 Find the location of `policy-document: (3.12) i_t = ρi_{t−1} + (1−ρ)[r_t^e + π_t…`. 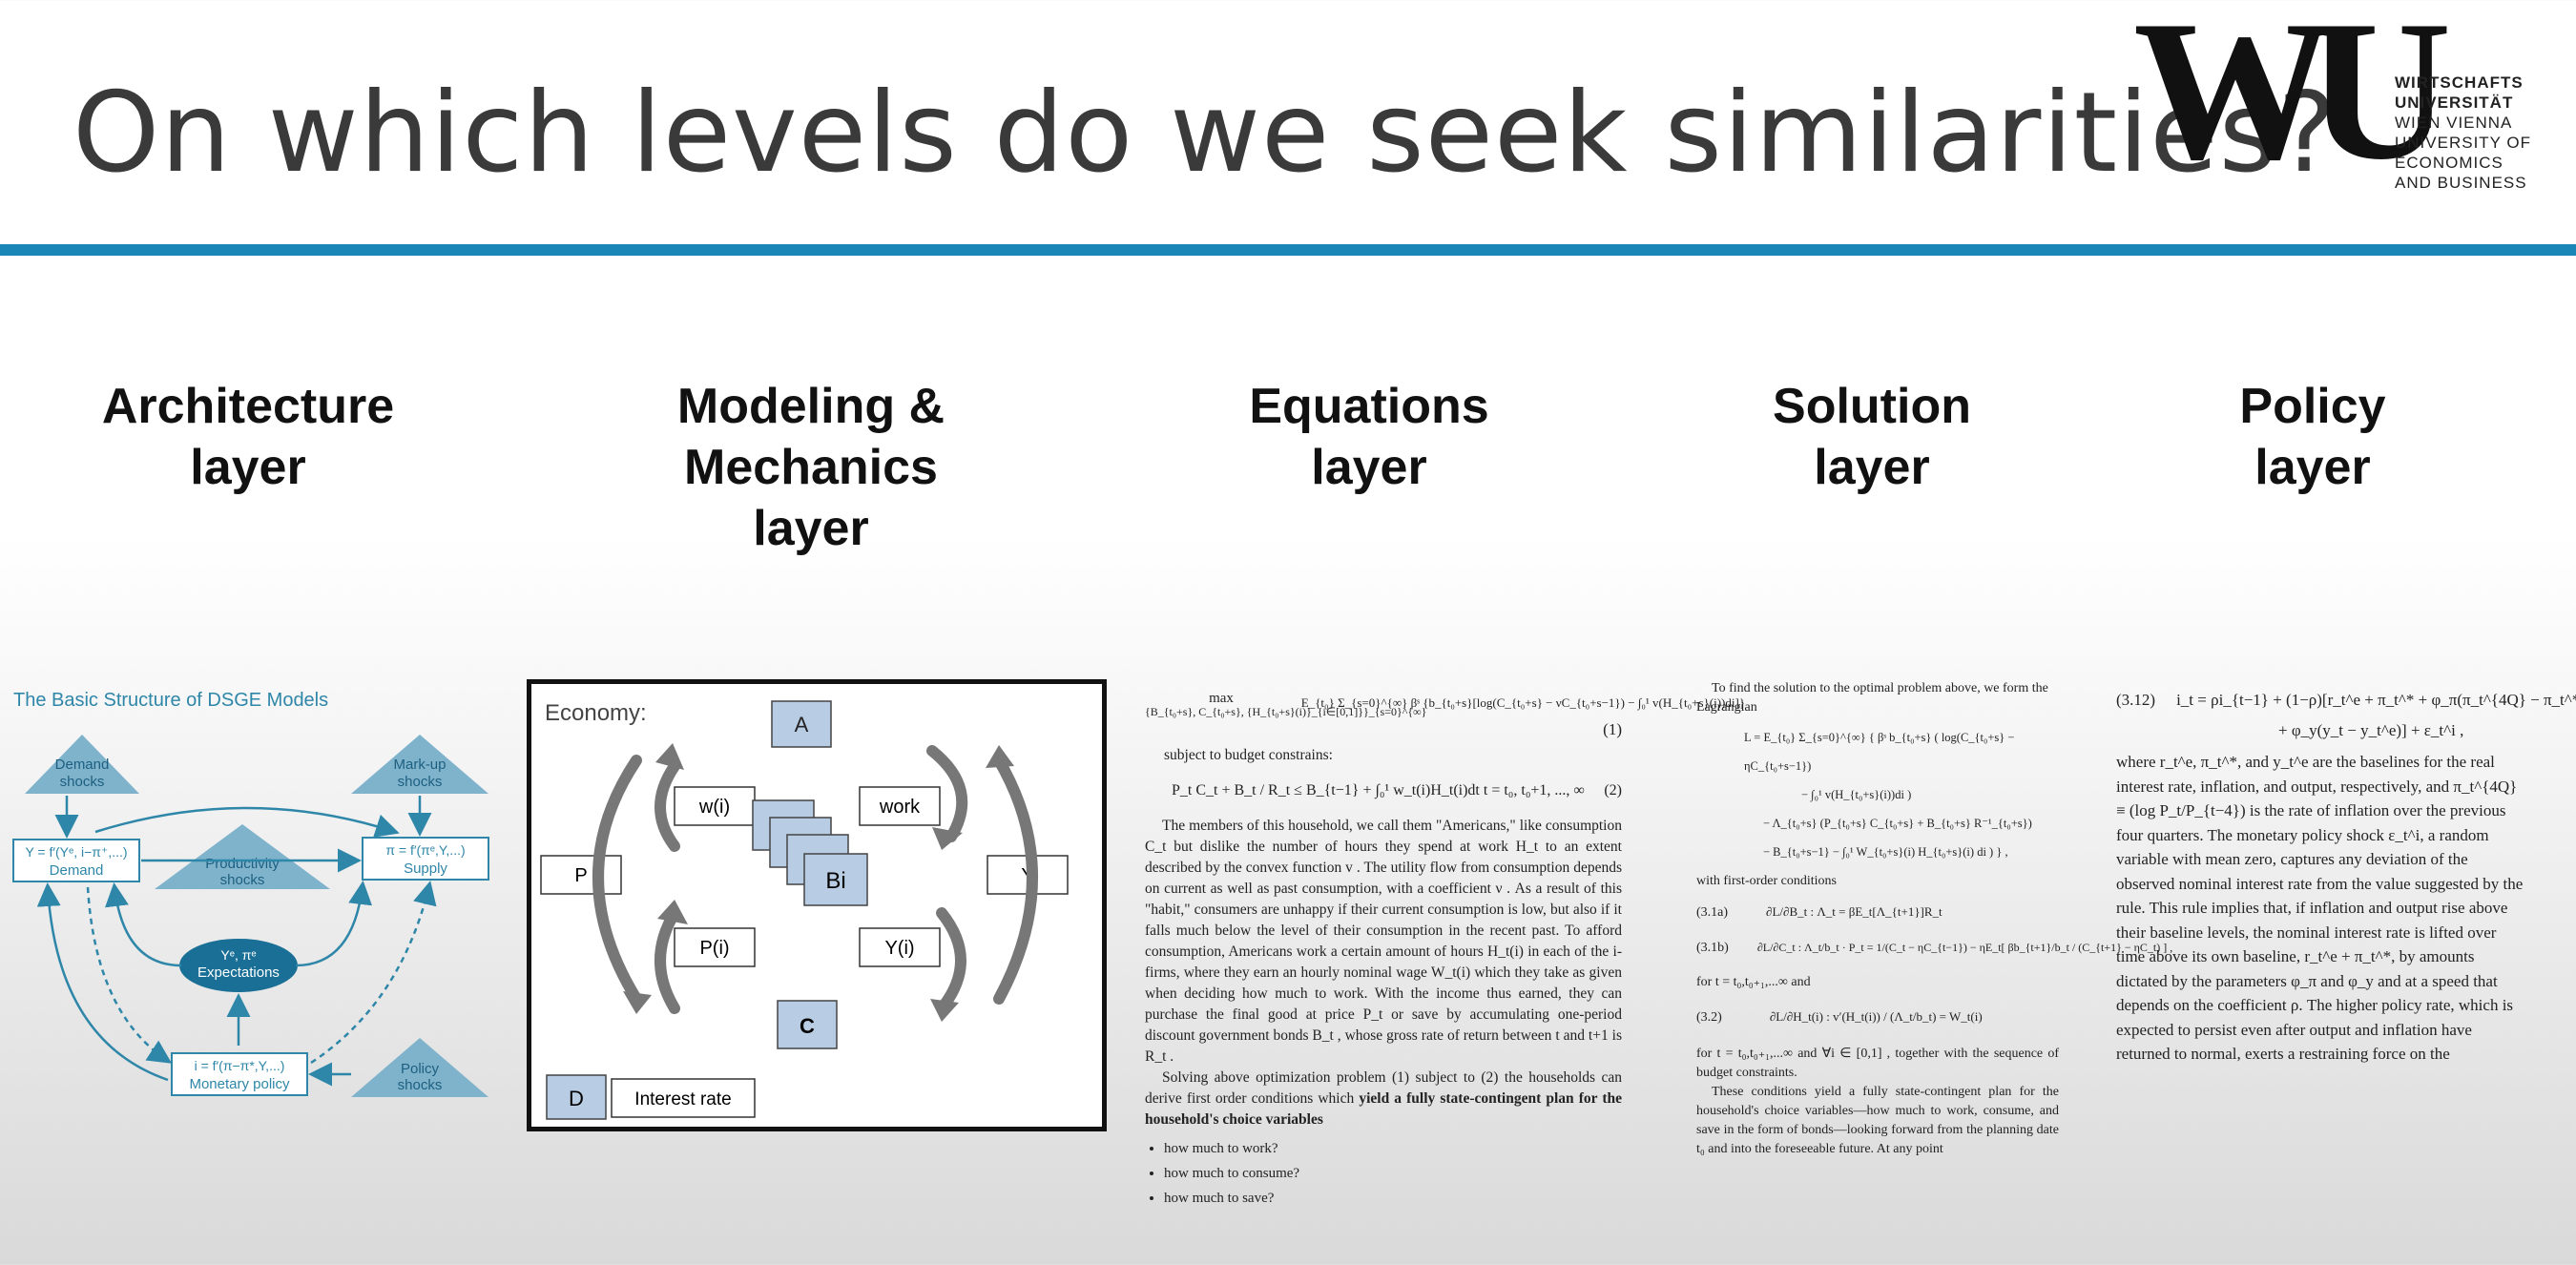

policy-document: (3.12) i_t = ρi_{t−1} + (1−ρ)[r_t^e + π_t… is located at coordinates (2346, 878).